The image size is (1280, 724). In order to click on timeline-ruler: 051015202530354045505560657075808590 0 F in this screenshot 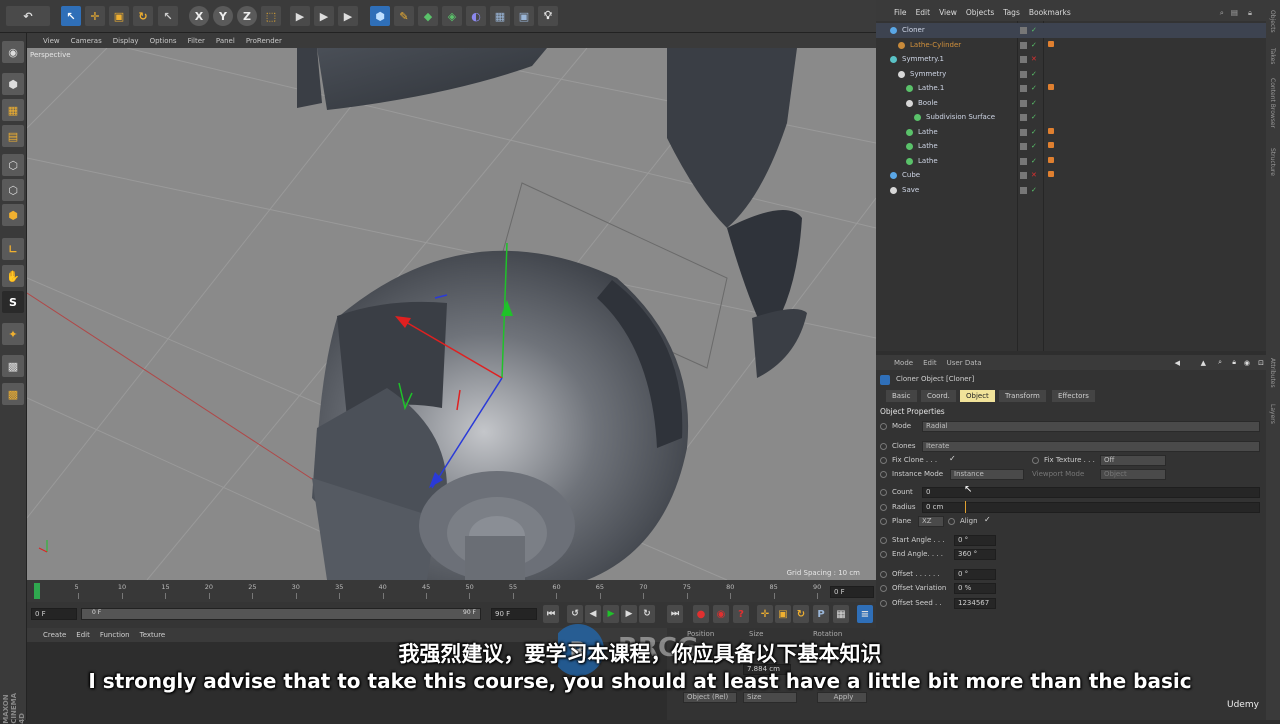, I will do `click(451, 591)`.